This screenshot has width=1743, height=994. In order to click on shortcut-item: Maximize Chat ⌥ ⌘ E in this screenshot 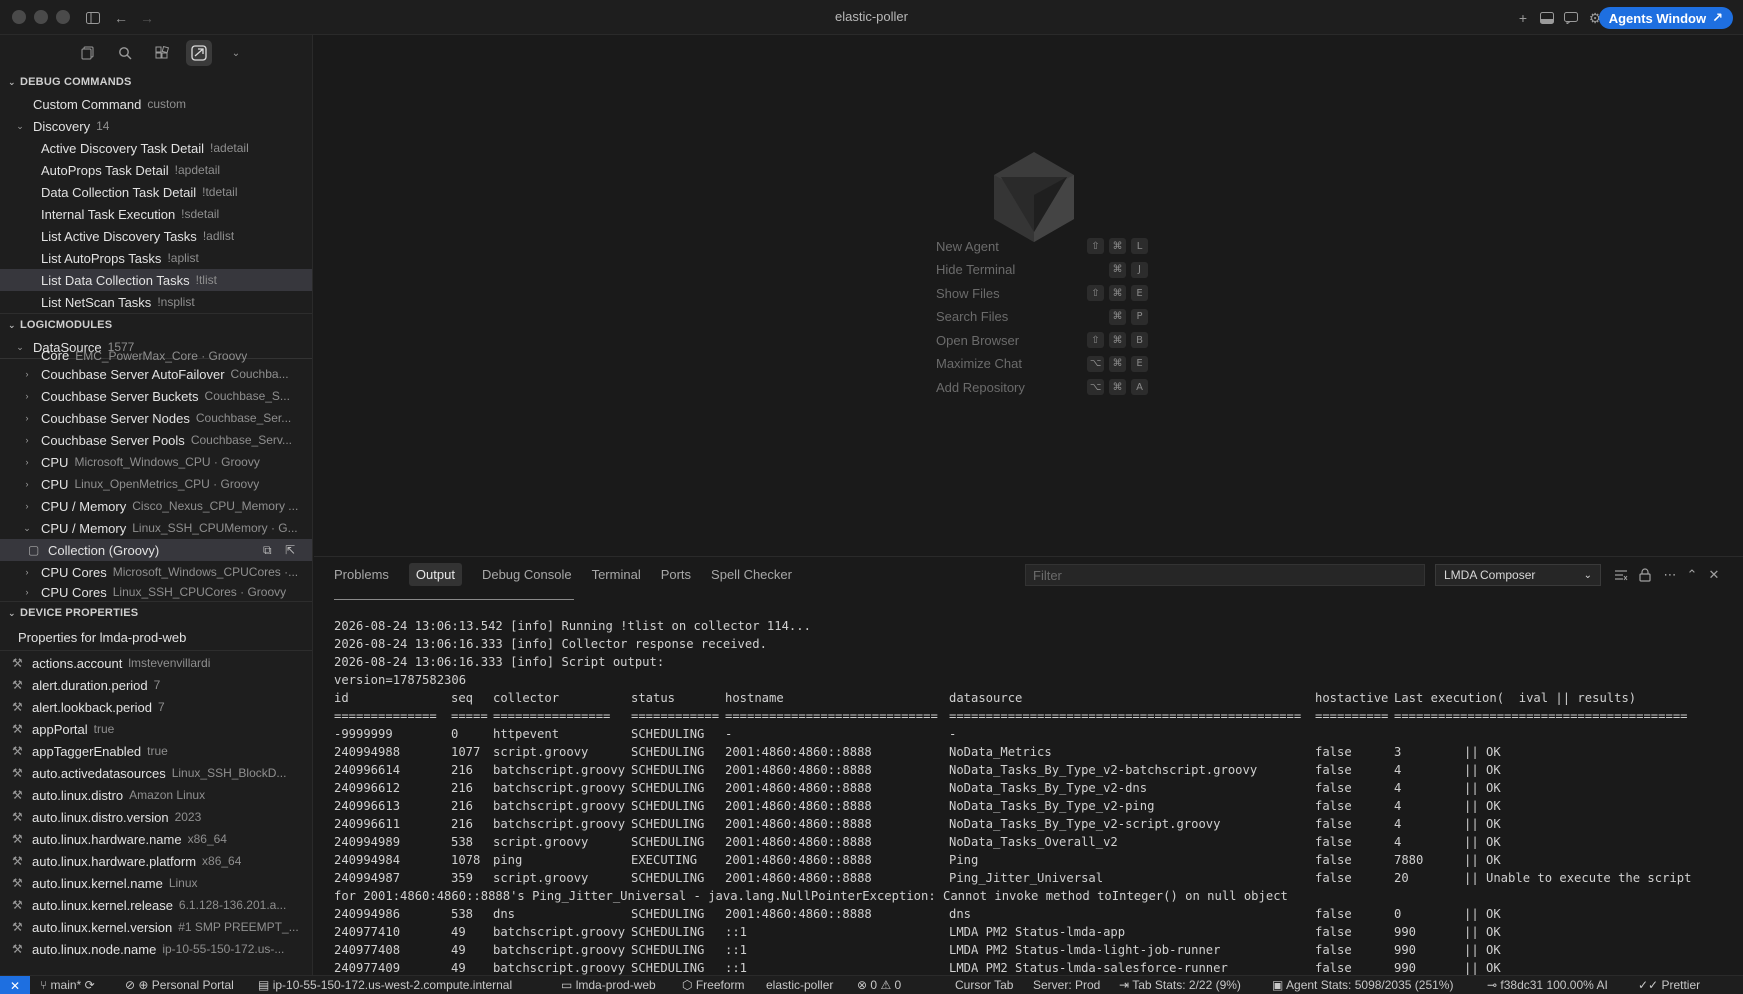, I will do `click(1066, 364)`.